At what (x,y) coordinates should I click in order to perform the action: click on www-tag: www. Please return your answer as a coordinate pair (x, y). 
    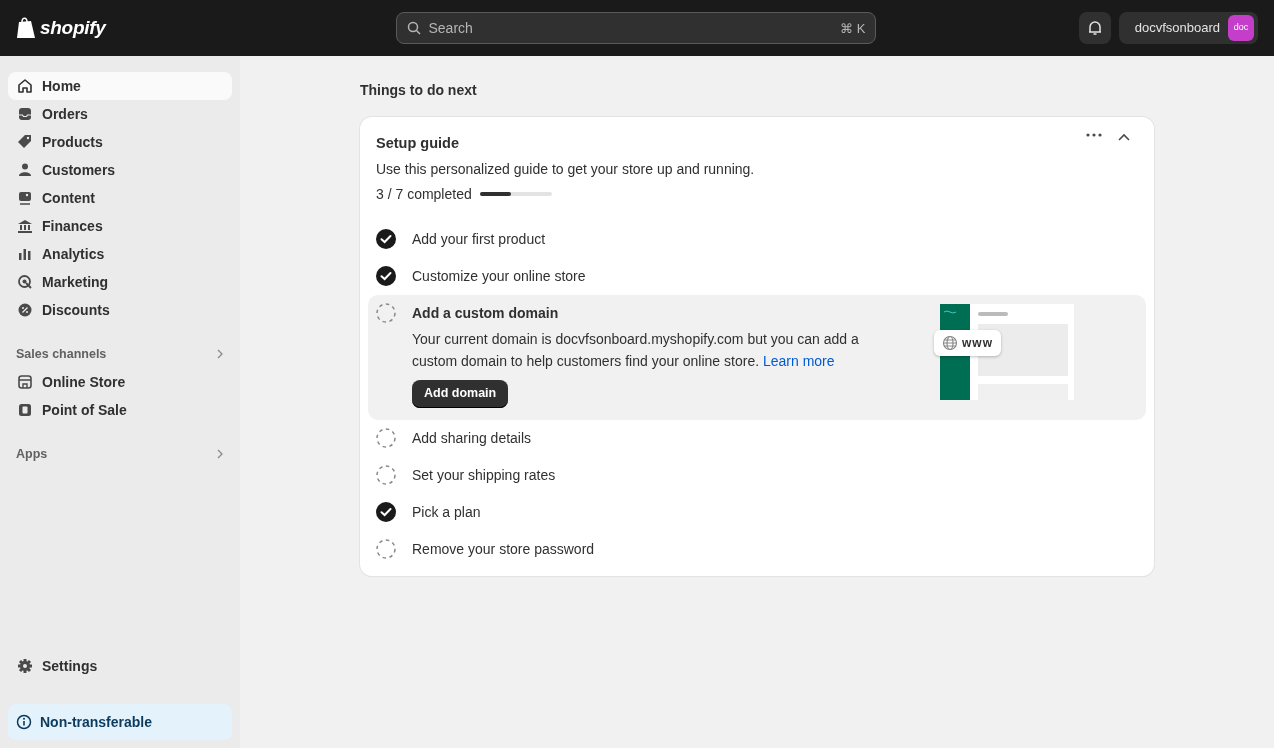
    Looking at the image, I should click on (967, 342).